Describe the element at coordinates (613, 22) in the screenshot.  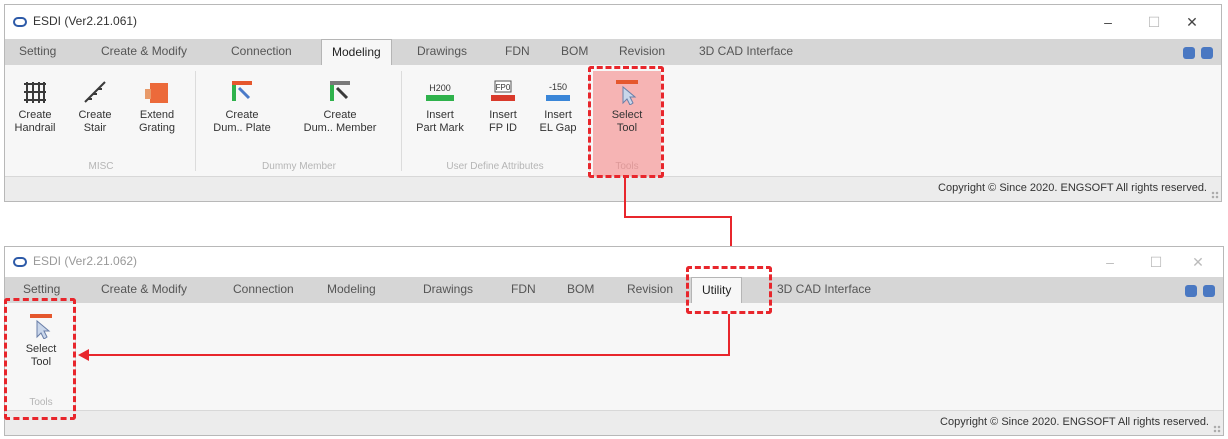
I see `title-bar: ESDI (Ver2.21.061) – ☐ ✕` at that location.